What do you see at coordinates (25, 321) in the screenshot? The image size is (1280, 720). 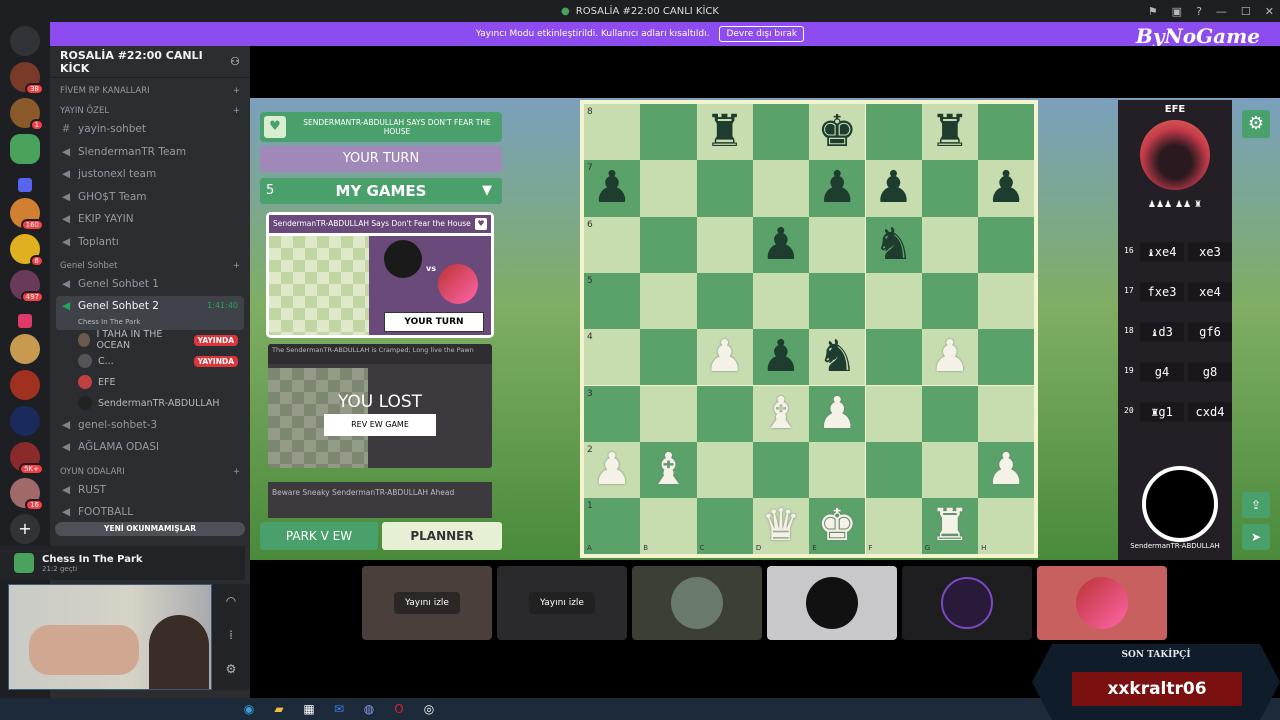 I see `folder-icon` at bounding box center [25, 321].